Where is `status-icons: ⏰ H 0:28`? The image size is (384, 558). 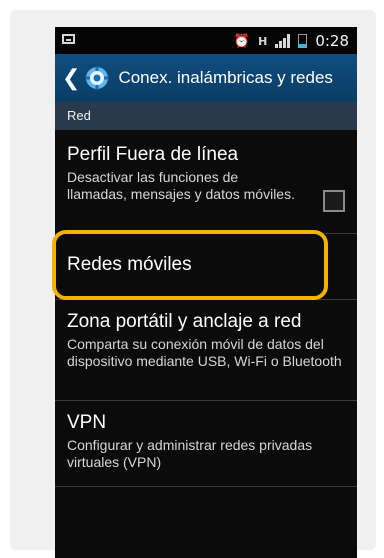 status-icons: ⏰ H 0:28 is located at coordinates (291, 41).